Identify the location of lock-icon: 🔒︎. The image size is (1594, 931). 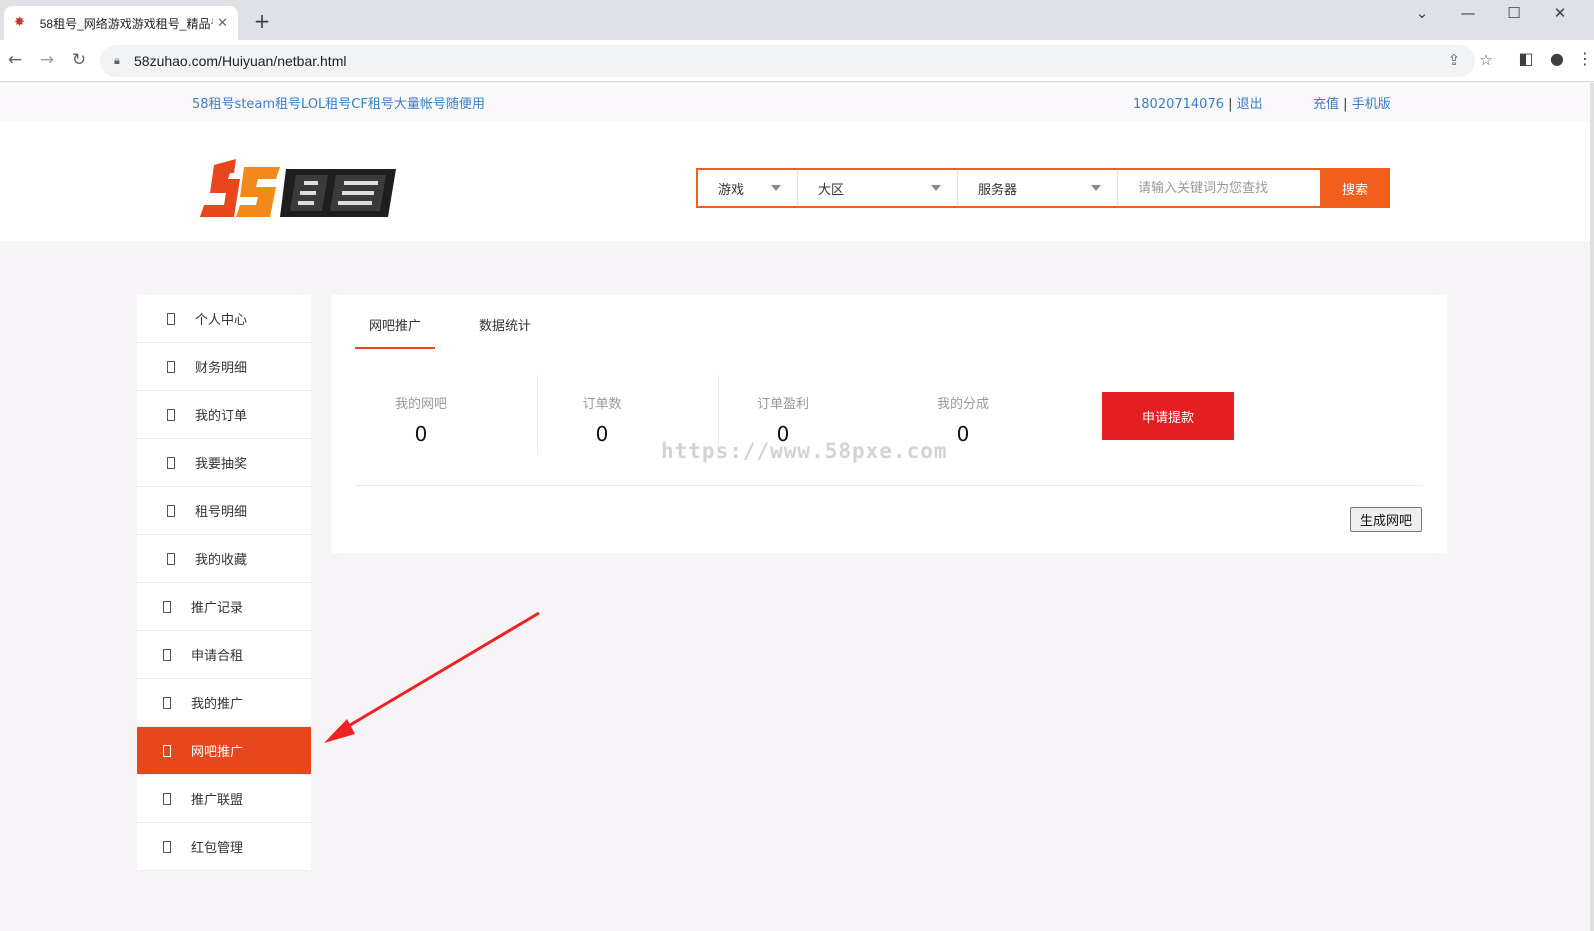
(117, 60).